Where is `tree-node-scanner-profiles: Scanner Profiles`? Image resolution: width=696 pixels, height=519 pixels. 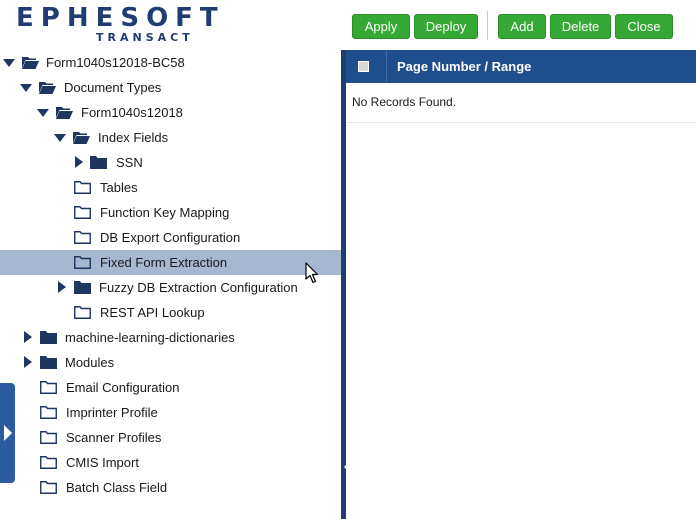
tree-node-scanner-profiles: Scanner Profiles is located at coordinates (170, 437).